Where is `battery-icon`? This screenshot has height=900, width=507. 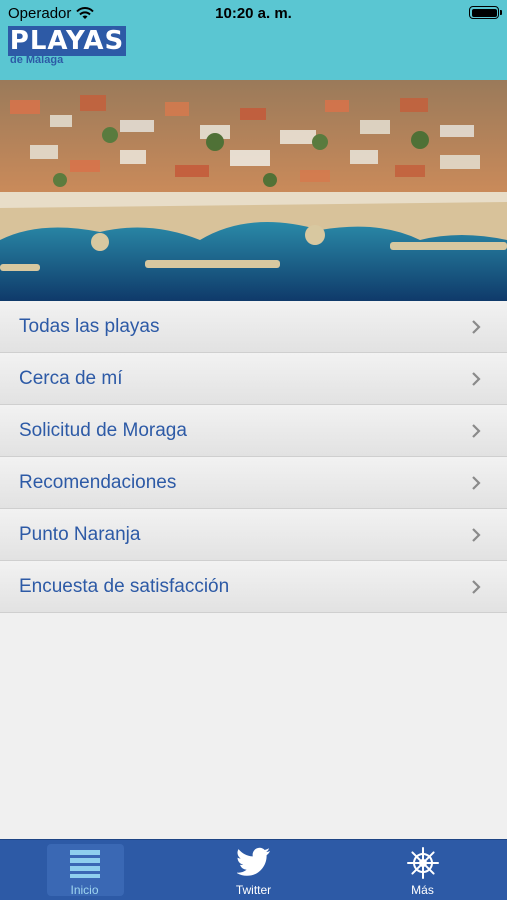
battery-icon is located at coordinates (485, 12).